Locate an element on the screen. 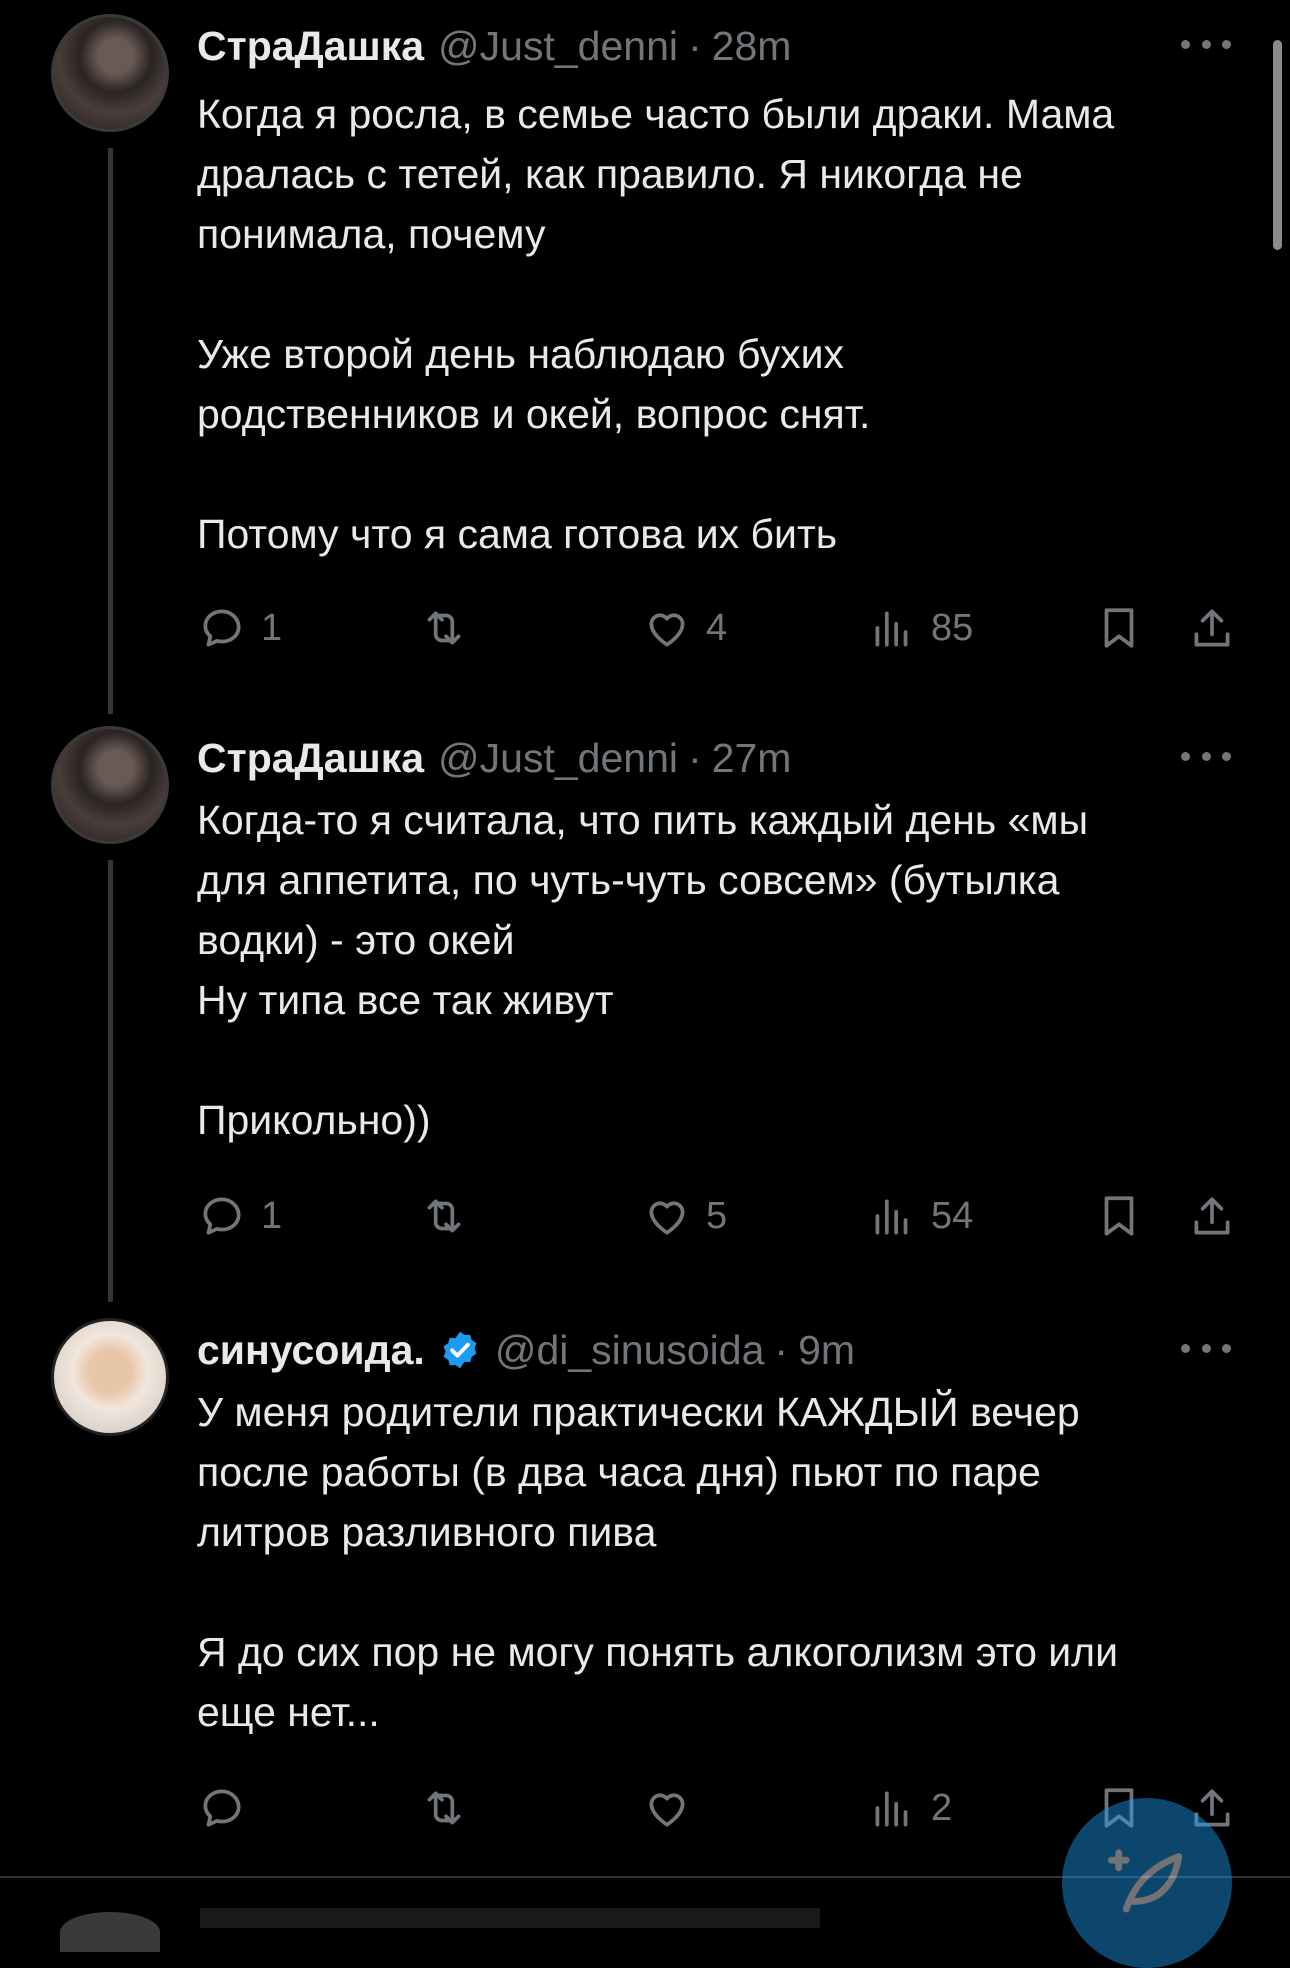 This screenshot has width=1290, height=1968. timestamp: 27m is located at coordinates (752, 758).